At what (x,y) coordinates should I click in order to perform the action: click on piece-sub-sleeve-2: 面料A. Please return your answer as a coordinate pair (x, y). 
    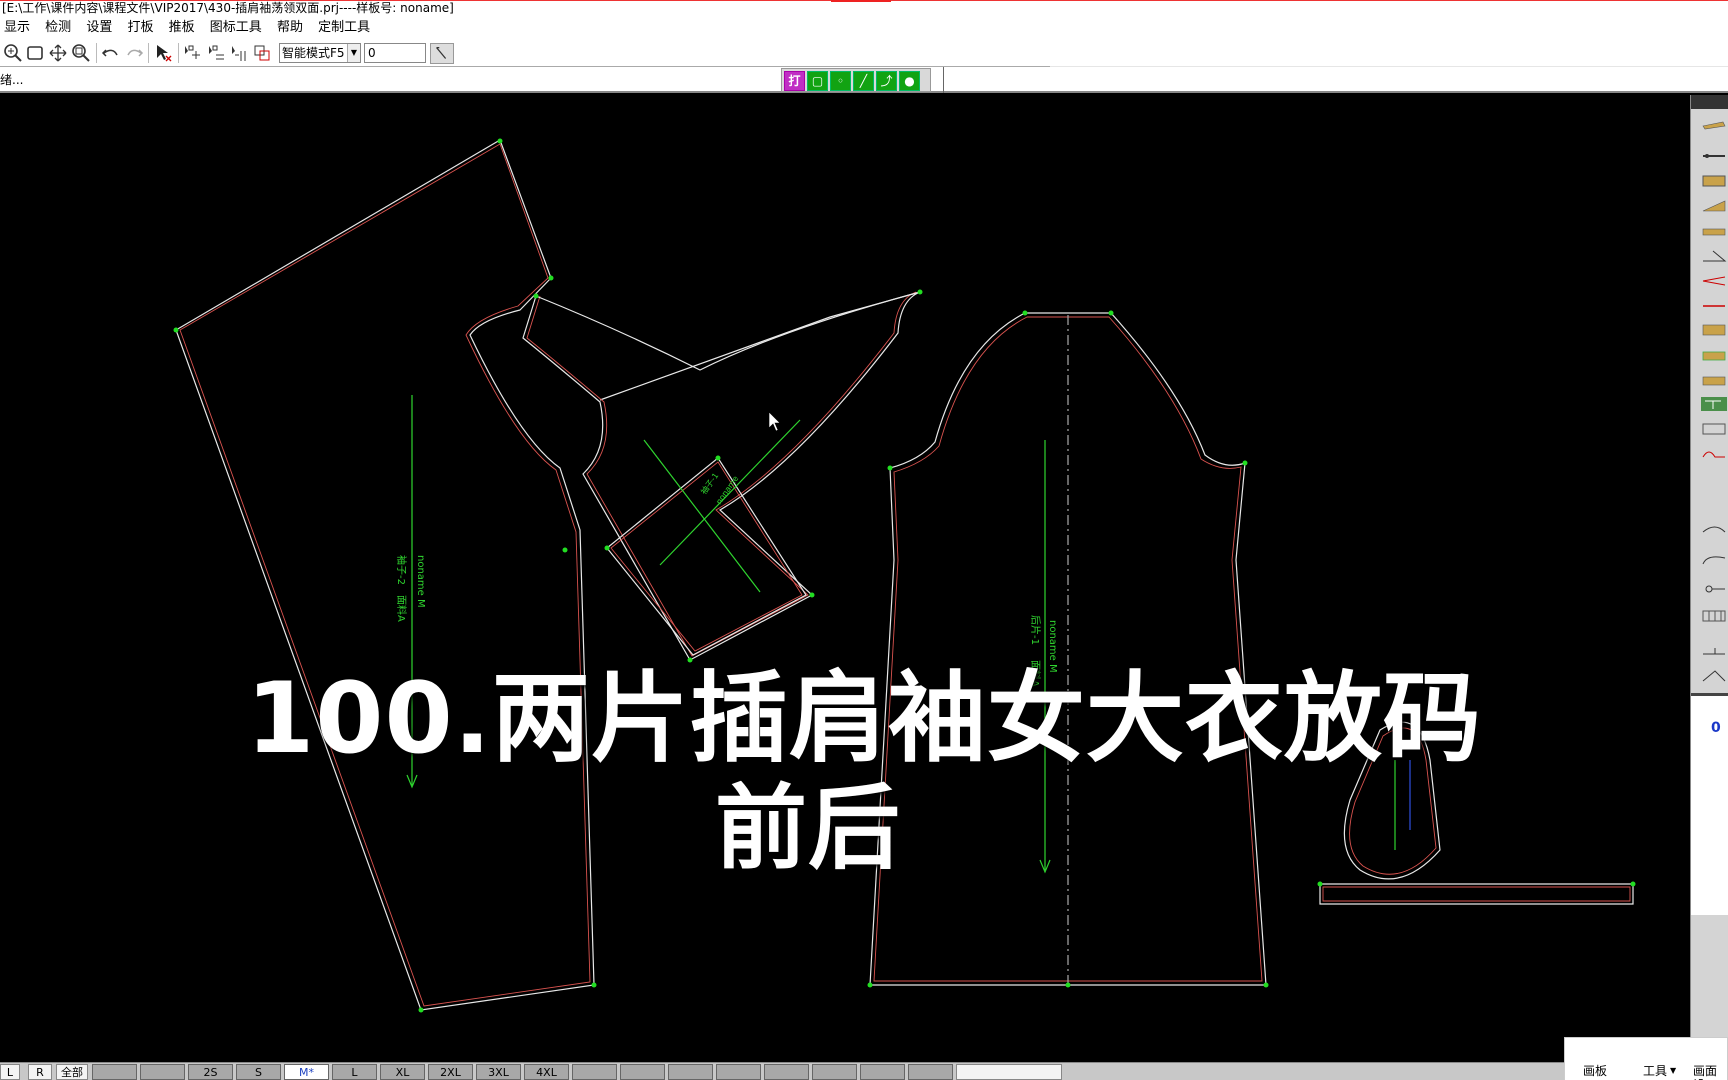
    Looking at the image, I should click on (401, 608).